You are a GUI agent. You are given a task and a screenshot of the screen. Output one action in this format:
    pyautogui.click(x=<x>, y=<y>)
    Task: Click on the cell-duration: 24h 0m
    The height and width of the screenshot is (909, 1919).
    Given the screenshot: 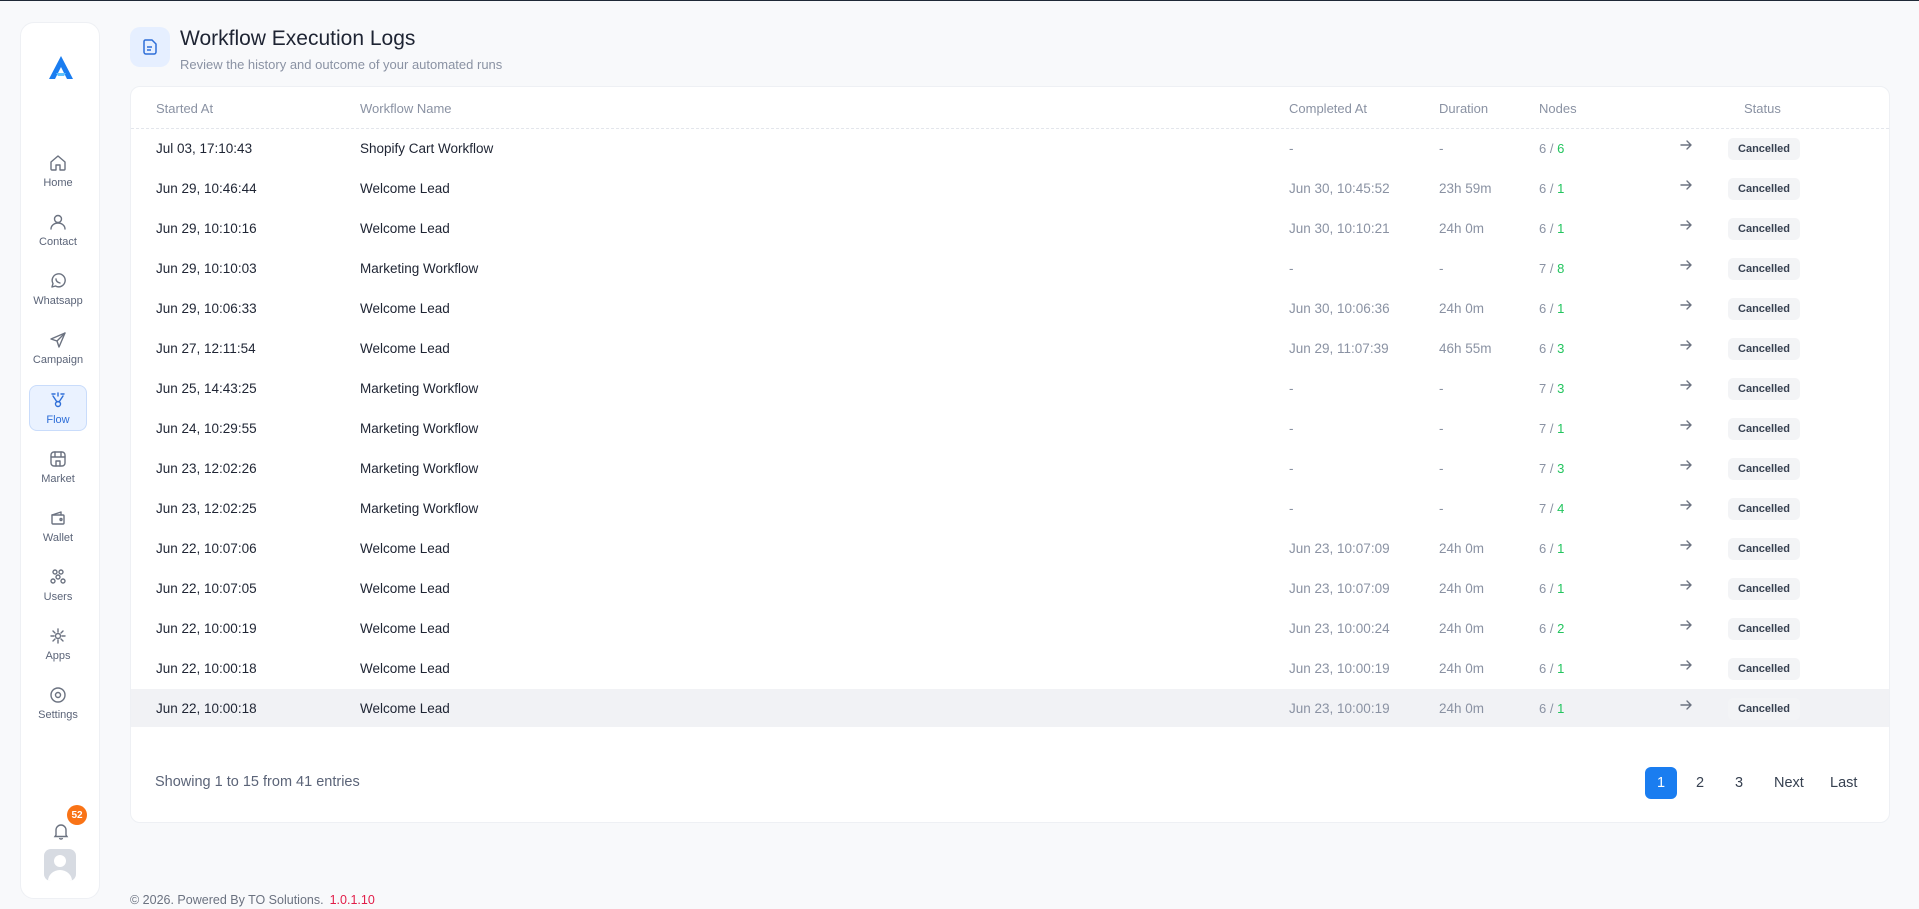 What is the action you would take?
    pyautogui.click(x=1462, y=588)
    